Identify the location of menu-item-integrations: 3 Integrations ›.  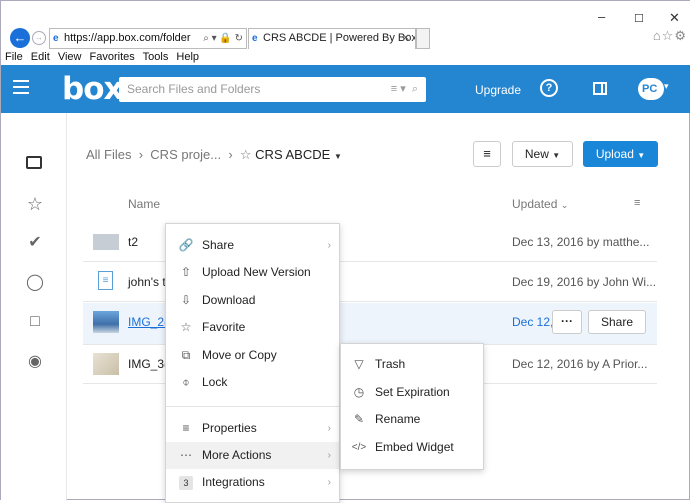
(252, 482).